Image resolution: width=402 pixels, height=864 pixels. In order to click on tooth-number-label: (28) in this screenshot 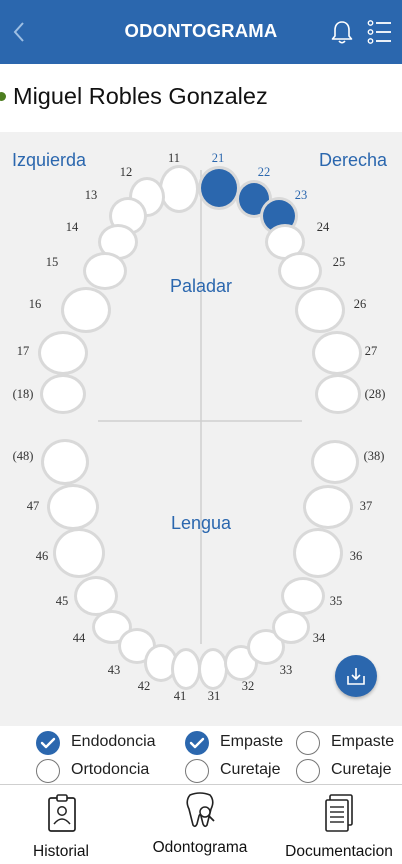, I will do `click(375, 394)`.